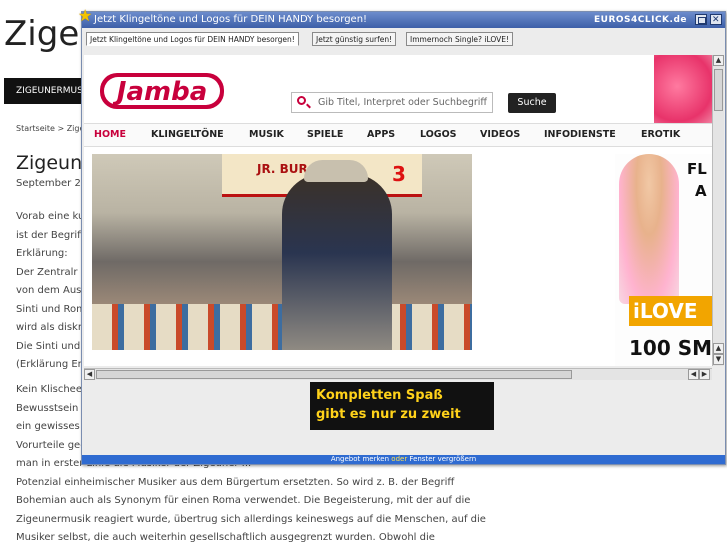 The height and width of the screenshot is (548, 727). Describe the element at coordinates (701, 191) in the screenshot. I see `ad-text-a: A` at that location.